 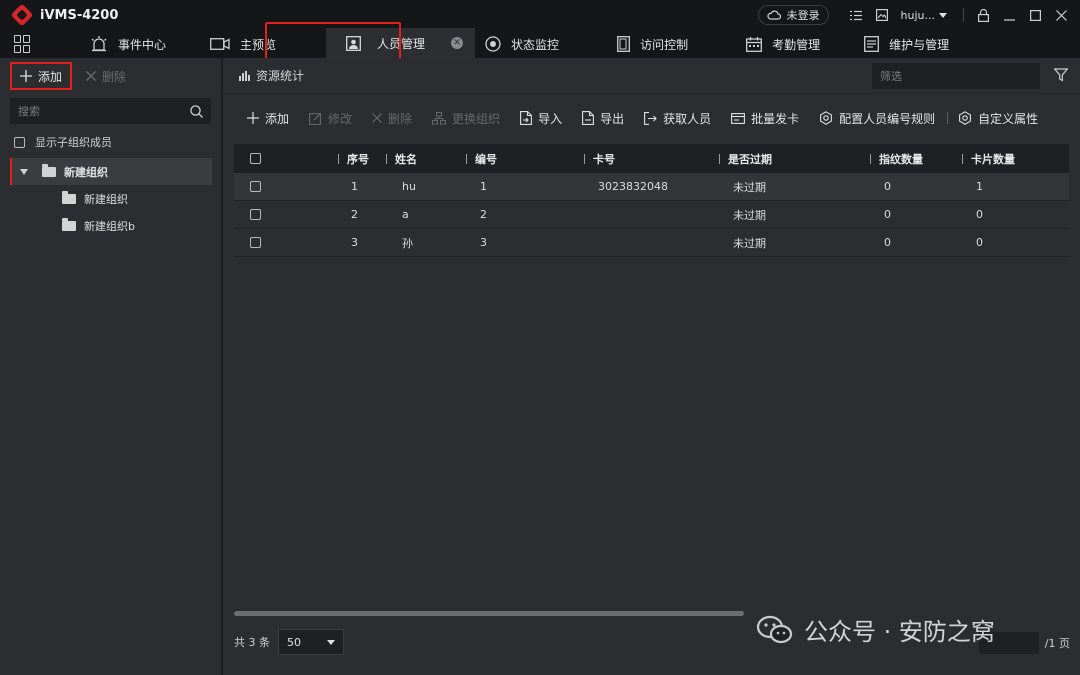 I want to click on total-count: 共 3 条, so click(x=252, y=642).